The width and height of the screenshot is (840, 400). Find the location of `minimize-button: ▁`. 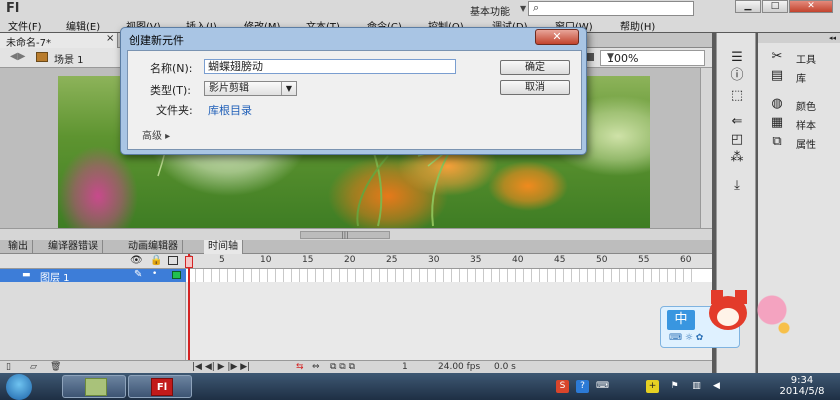

minimize-button: ▁ is located at coordinates (748, 6).